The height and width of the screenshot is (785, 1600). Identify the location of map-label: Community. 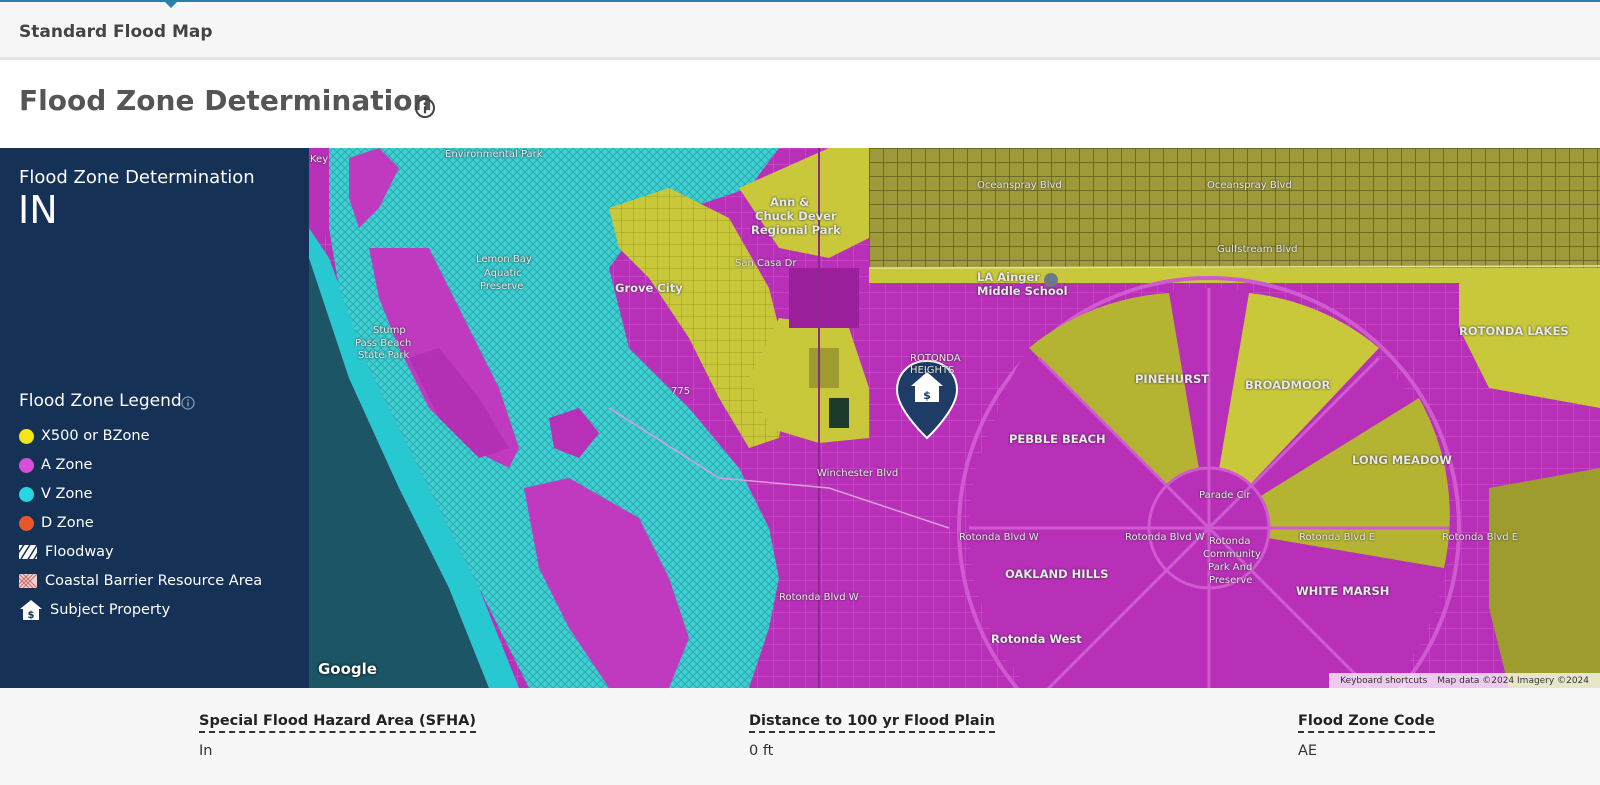
(1232, 554).